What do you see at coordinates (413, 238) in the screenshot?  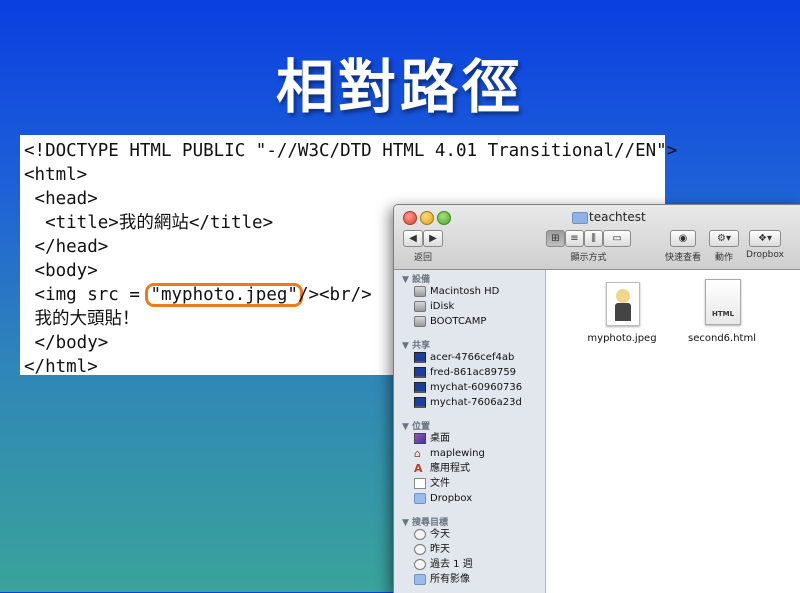 I see `back-button: ◀` at bounding box center [413, 238].